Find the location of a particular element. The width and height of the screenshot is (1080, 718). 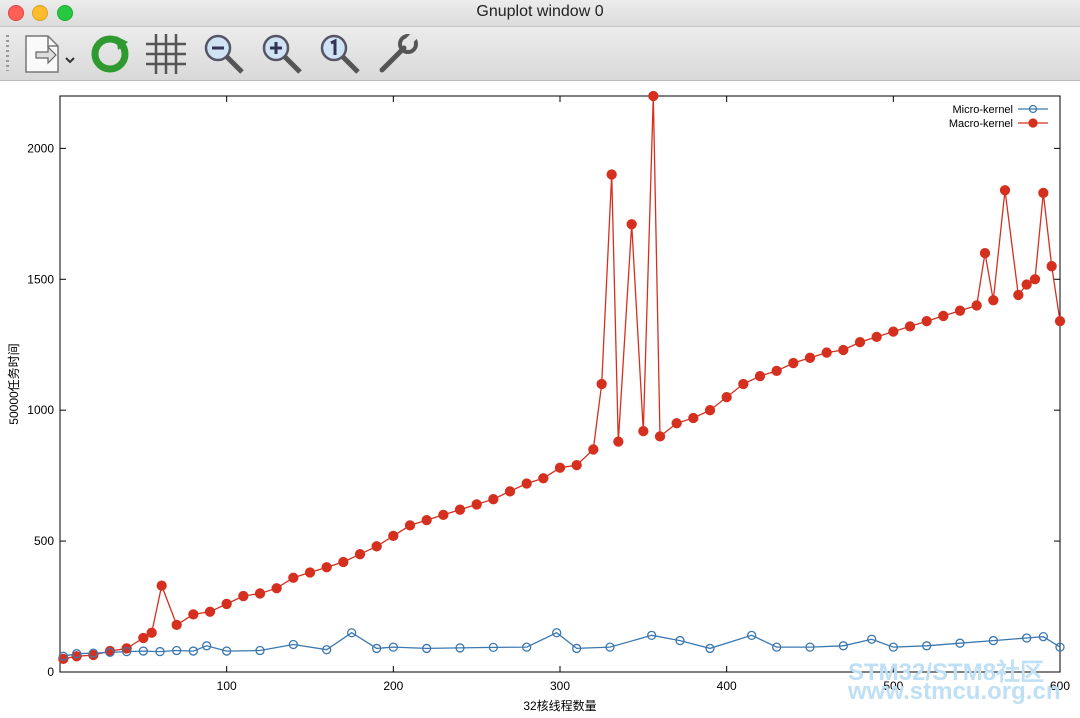

toolbar is located at coordinates (540, 54).